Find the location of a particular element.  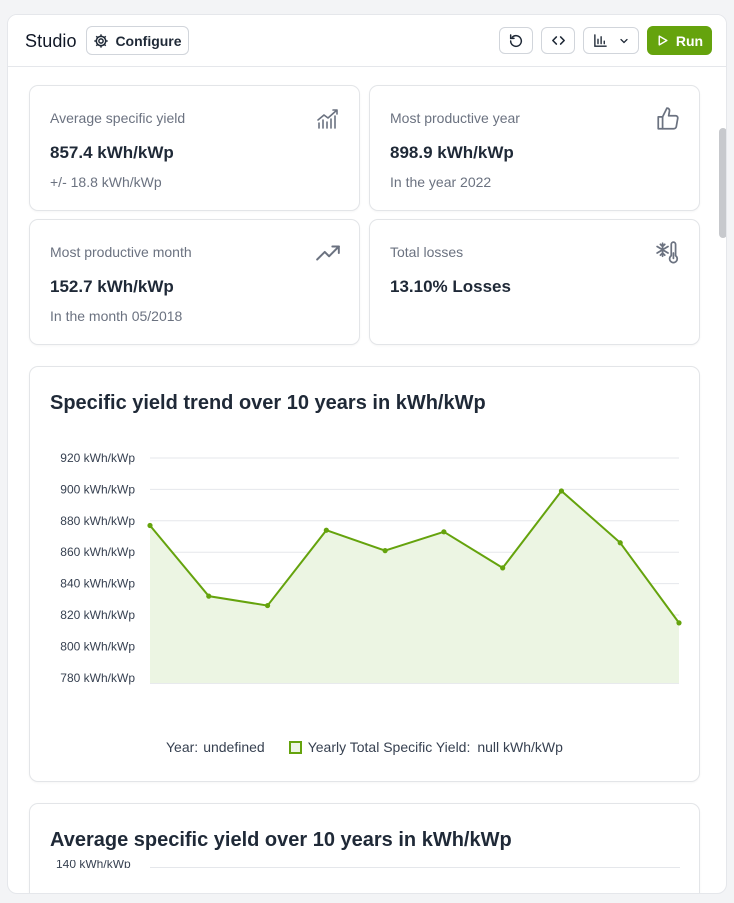

y-tick-label: 900 kWh/kWp is located at coordinates (97, 489).